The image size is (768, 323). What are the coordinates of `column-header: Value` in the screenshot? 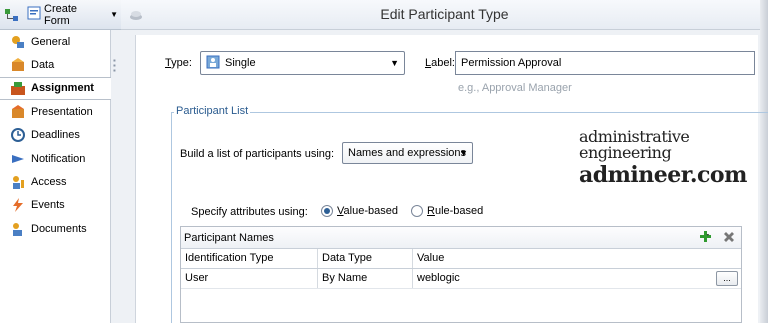 It's located at (577, 258).